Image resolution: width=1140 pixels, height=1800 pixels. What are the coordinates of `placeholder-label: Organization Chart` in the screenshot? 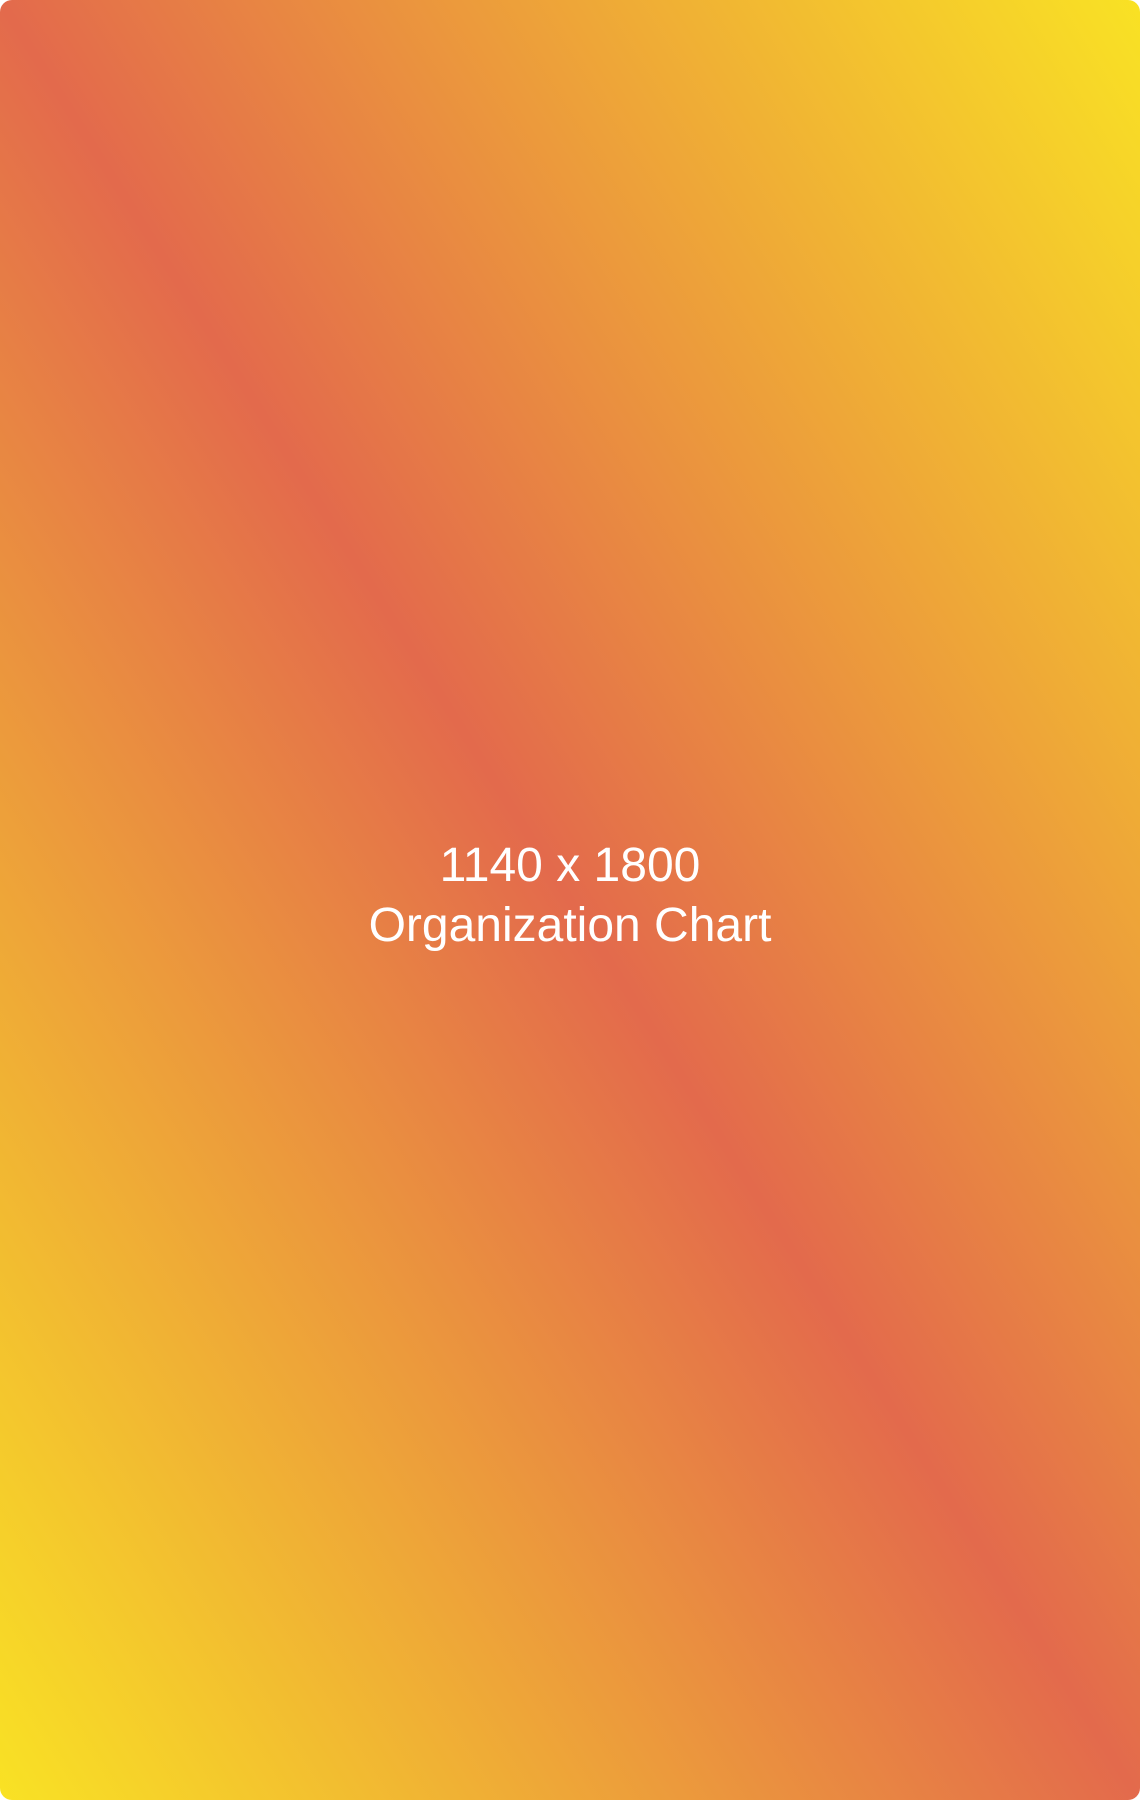 It's located at (570, 925).